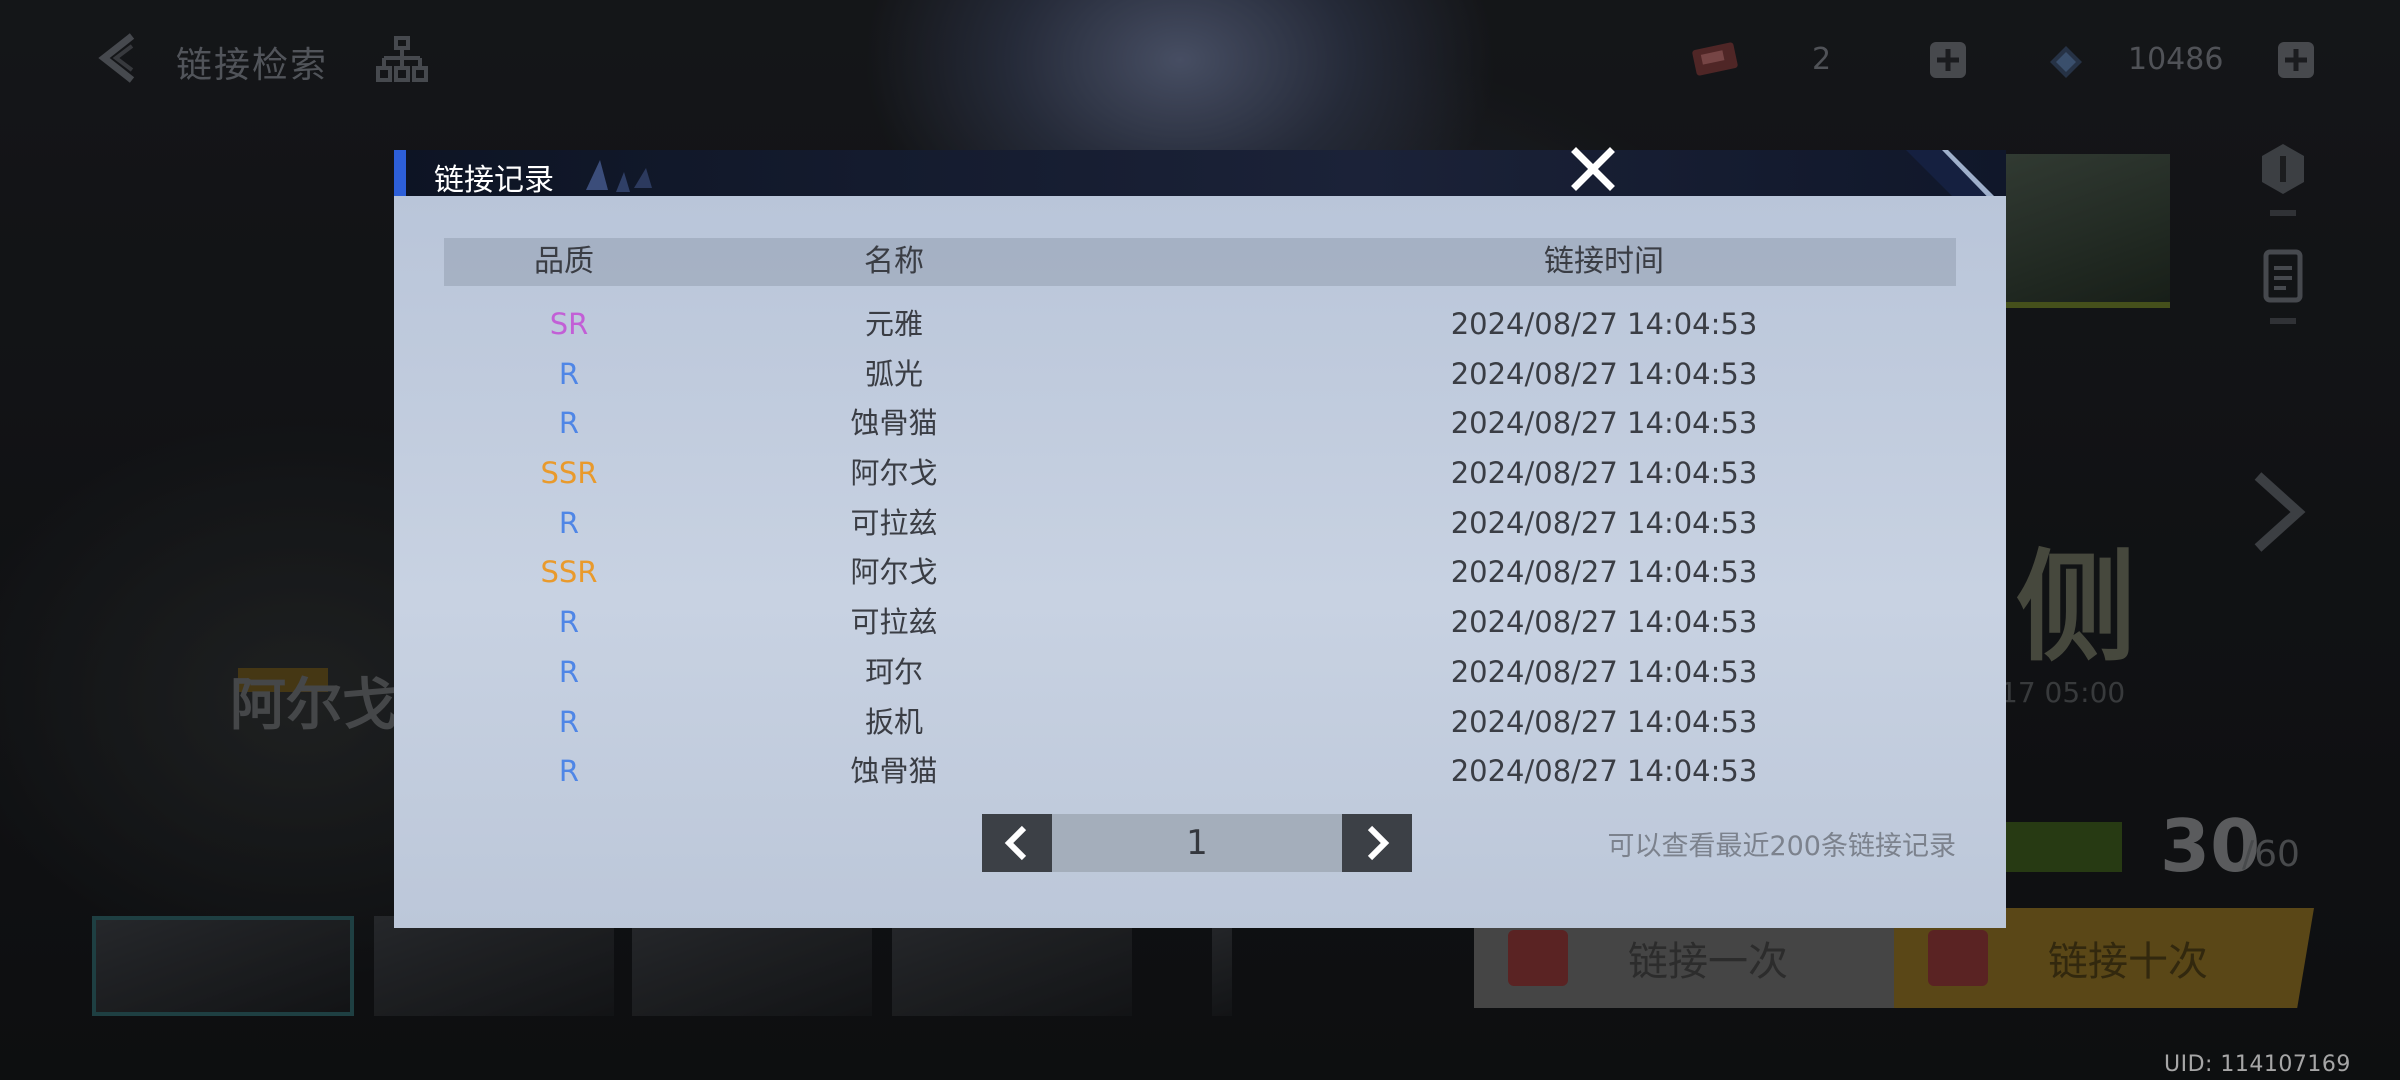 The image size is (2400, 1080). I want to click on header-decoration-icon, so click(619, 176).